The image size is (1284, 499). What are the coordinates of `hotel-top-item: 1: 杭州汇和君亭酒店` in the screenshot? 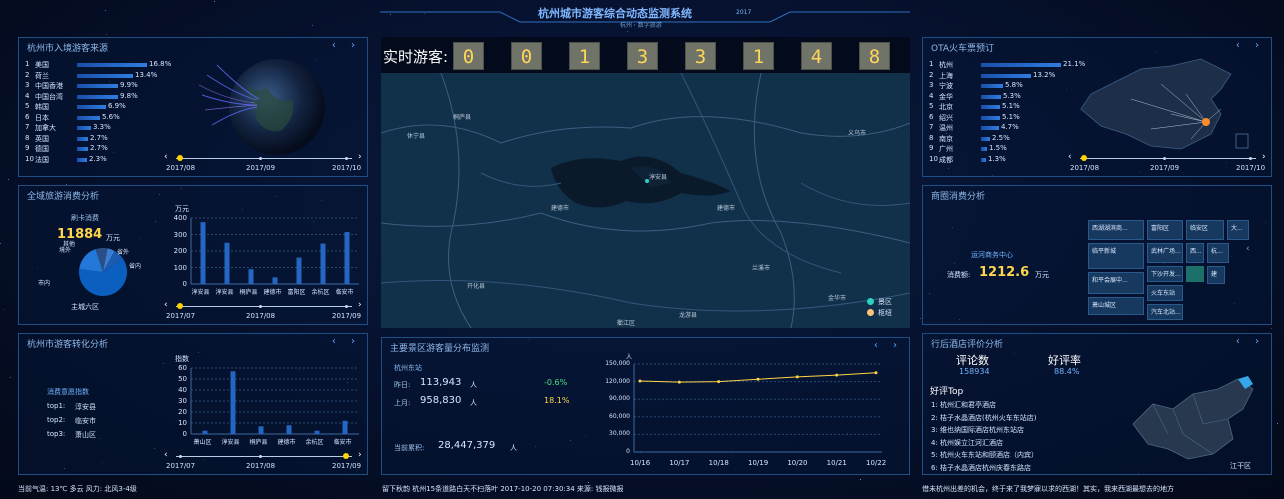 It's located at (963, 405).